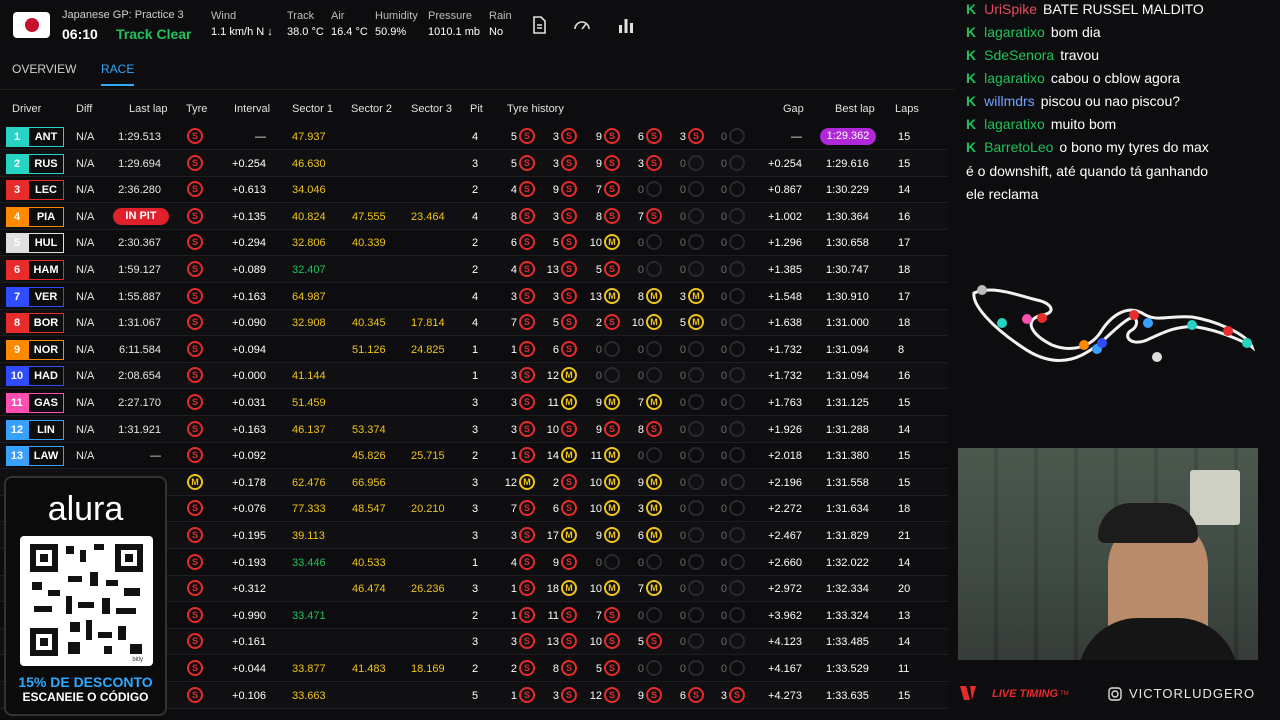 This screenshot has height=720, width=1280. Describe the element at coordinates (46, 456) in the screenshot. I see `driver-code: LAW` at that location.